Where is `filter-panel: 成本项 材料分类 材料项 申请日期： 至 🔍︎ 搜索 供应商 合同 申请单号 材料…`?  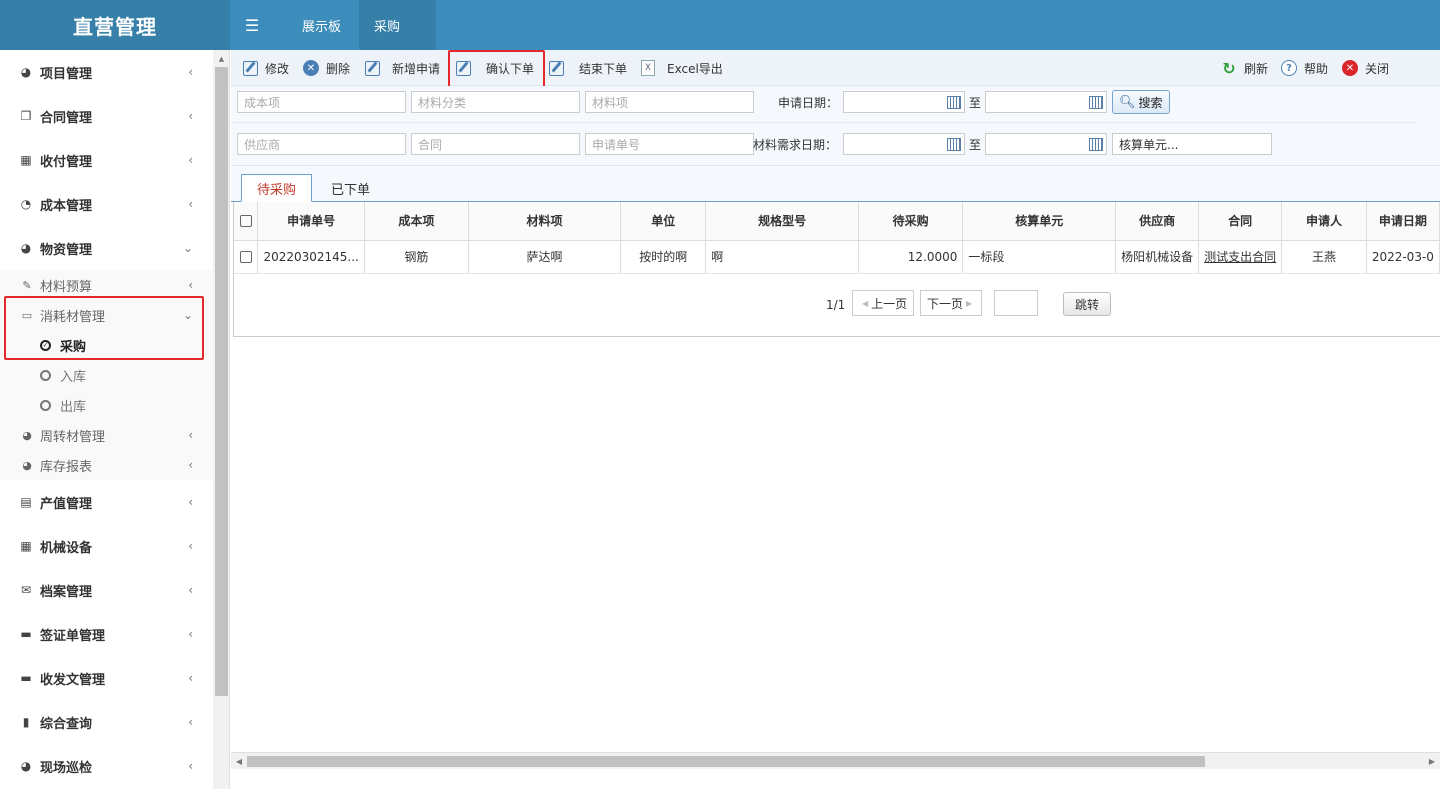 filter-panel: 成本项 材料分类 材料项 申请日期： 至 🔍︎ 搜索 供应商 合同 申请单号 材料… is located at coordinates (835, 126).